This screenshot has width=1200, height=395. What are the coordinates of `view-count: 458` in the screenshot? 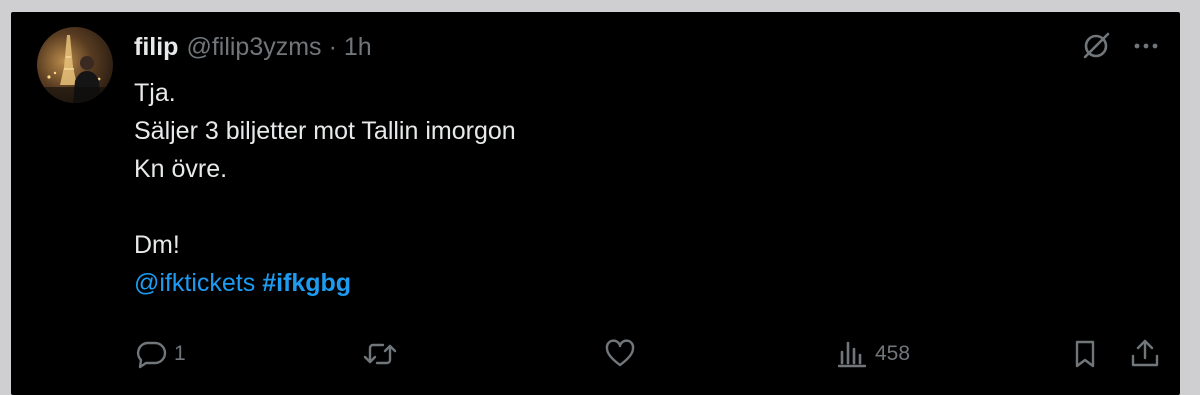 It's located at (893, 353).